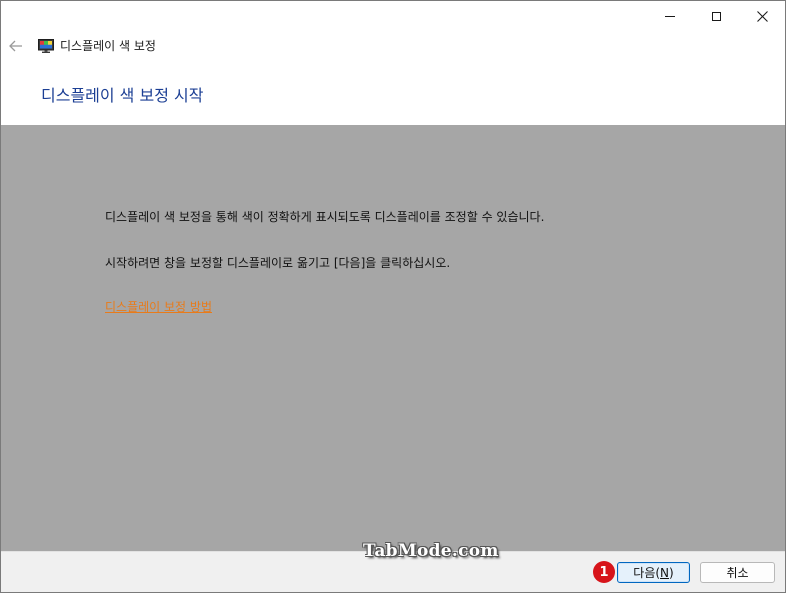  I want to click on back-button, so click(16, 46).